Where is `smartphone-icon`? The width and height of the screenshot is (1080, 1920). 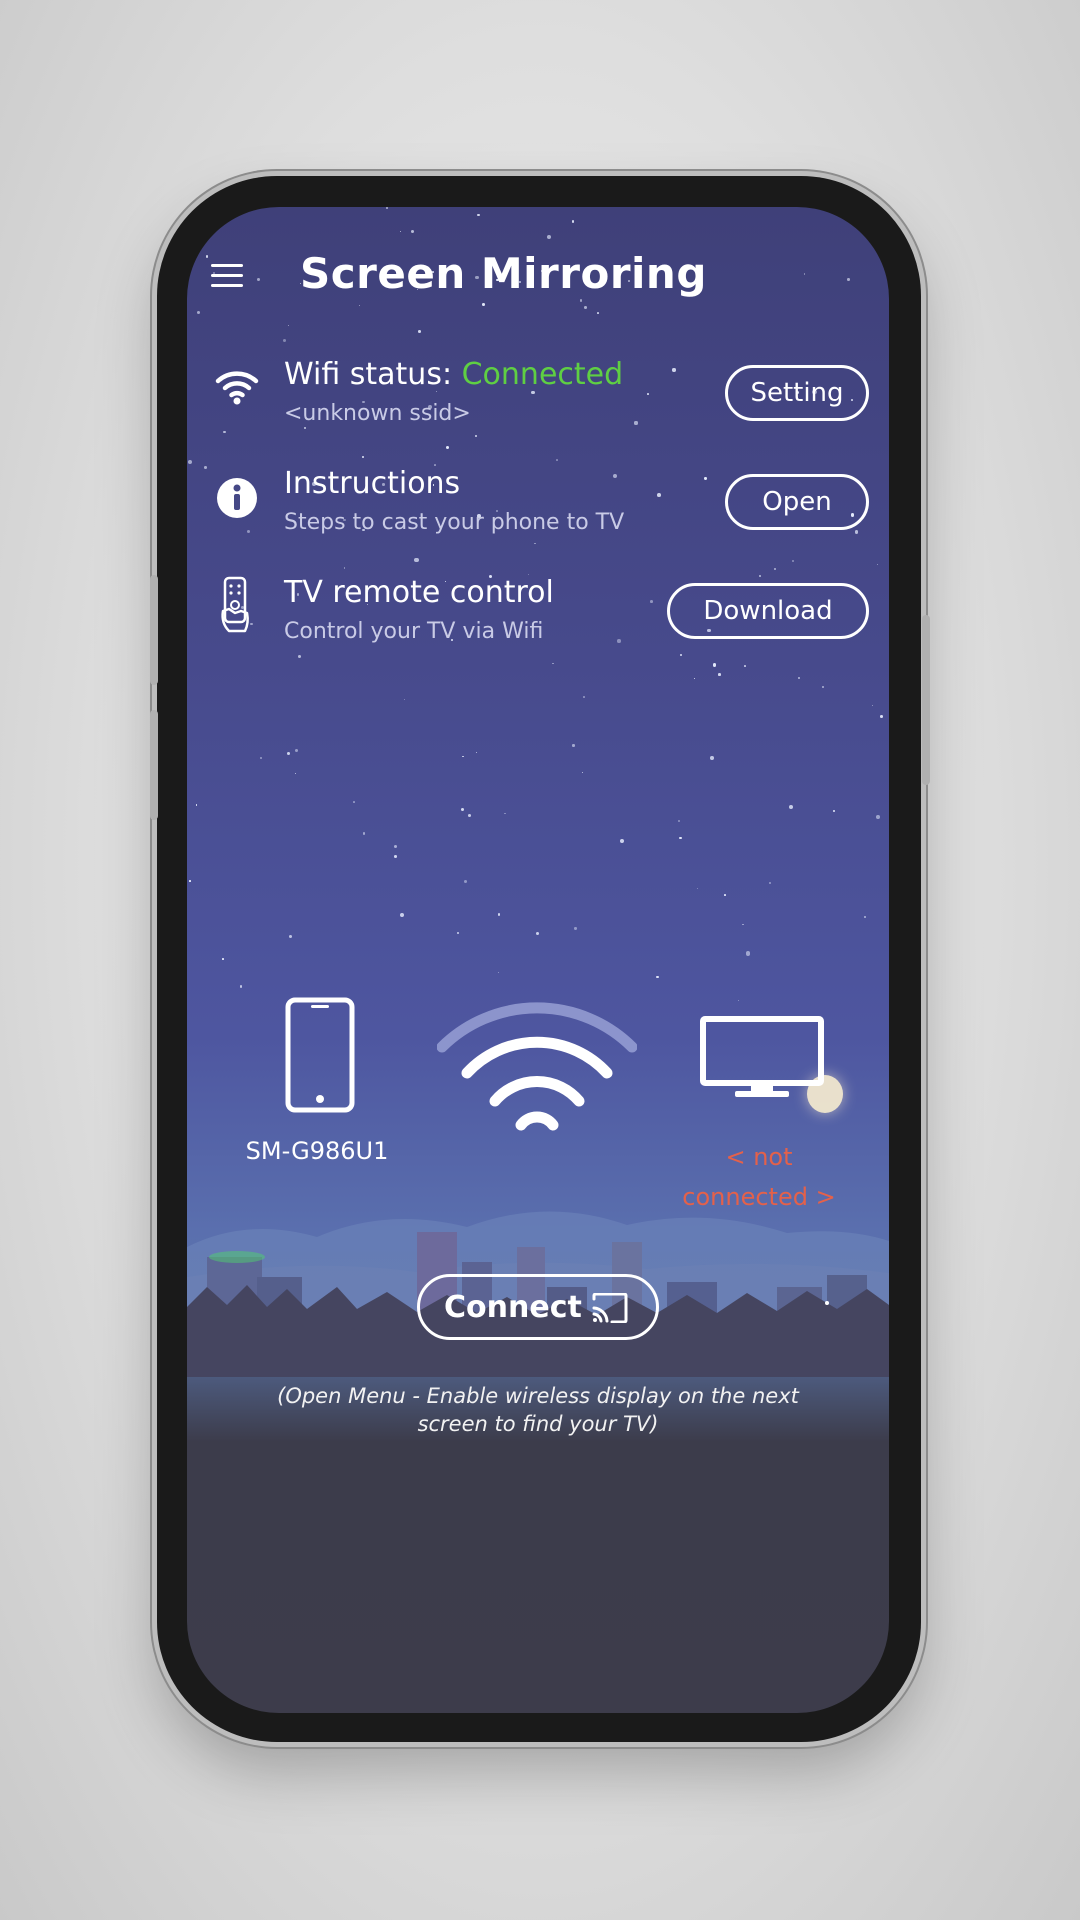
smartphone-icon is located at coordinates (320, 1057).